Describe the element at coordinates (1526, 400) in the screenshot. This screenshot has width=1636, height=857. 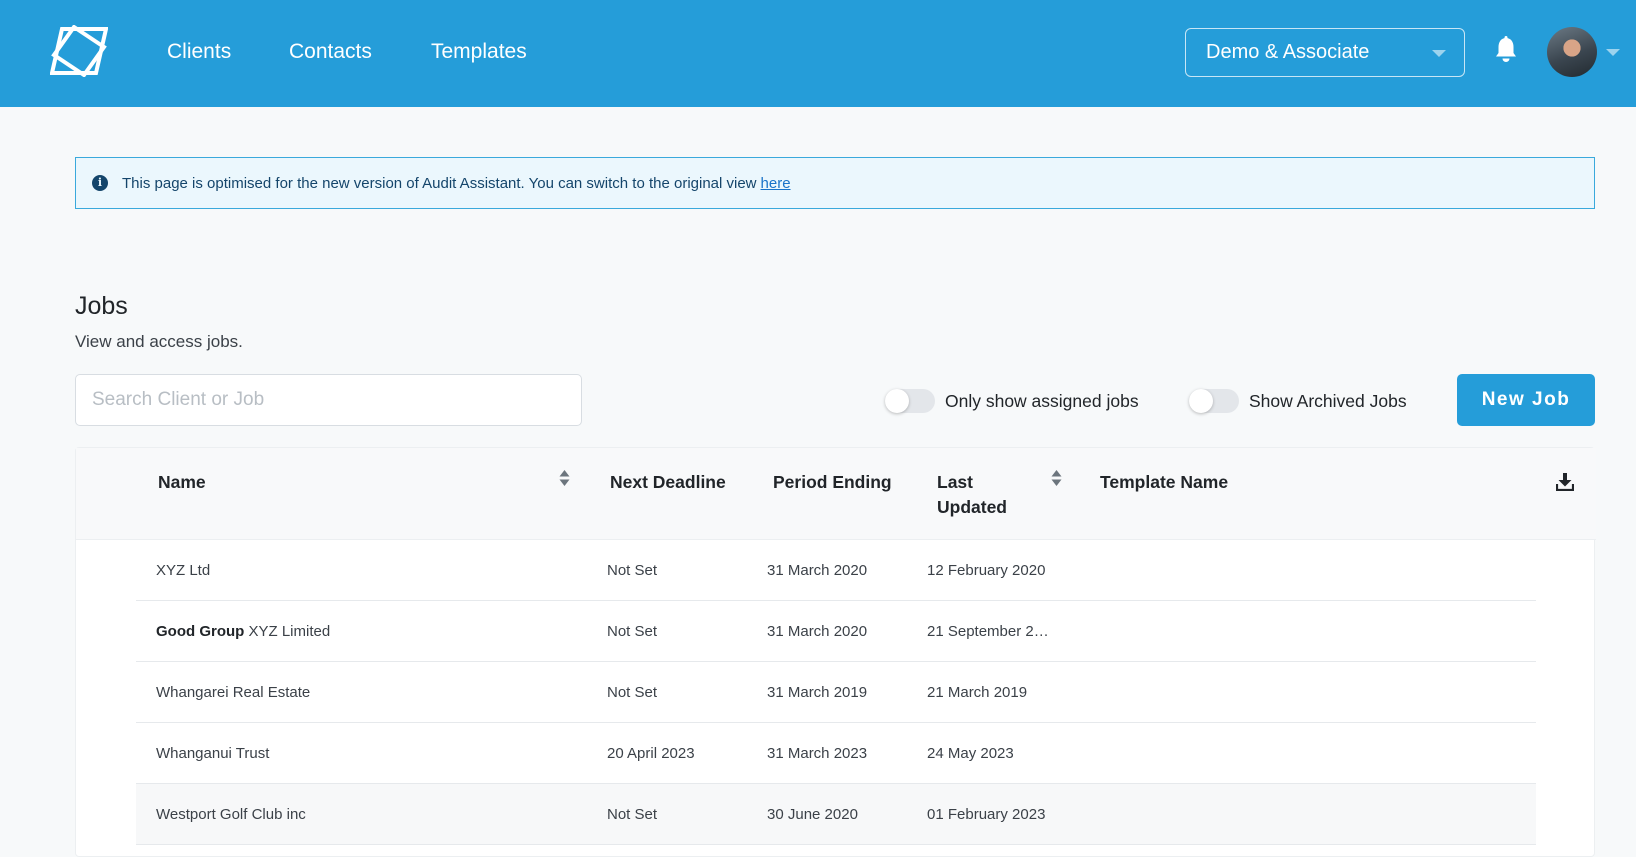
I see `new-job-button: New Job` at that location.